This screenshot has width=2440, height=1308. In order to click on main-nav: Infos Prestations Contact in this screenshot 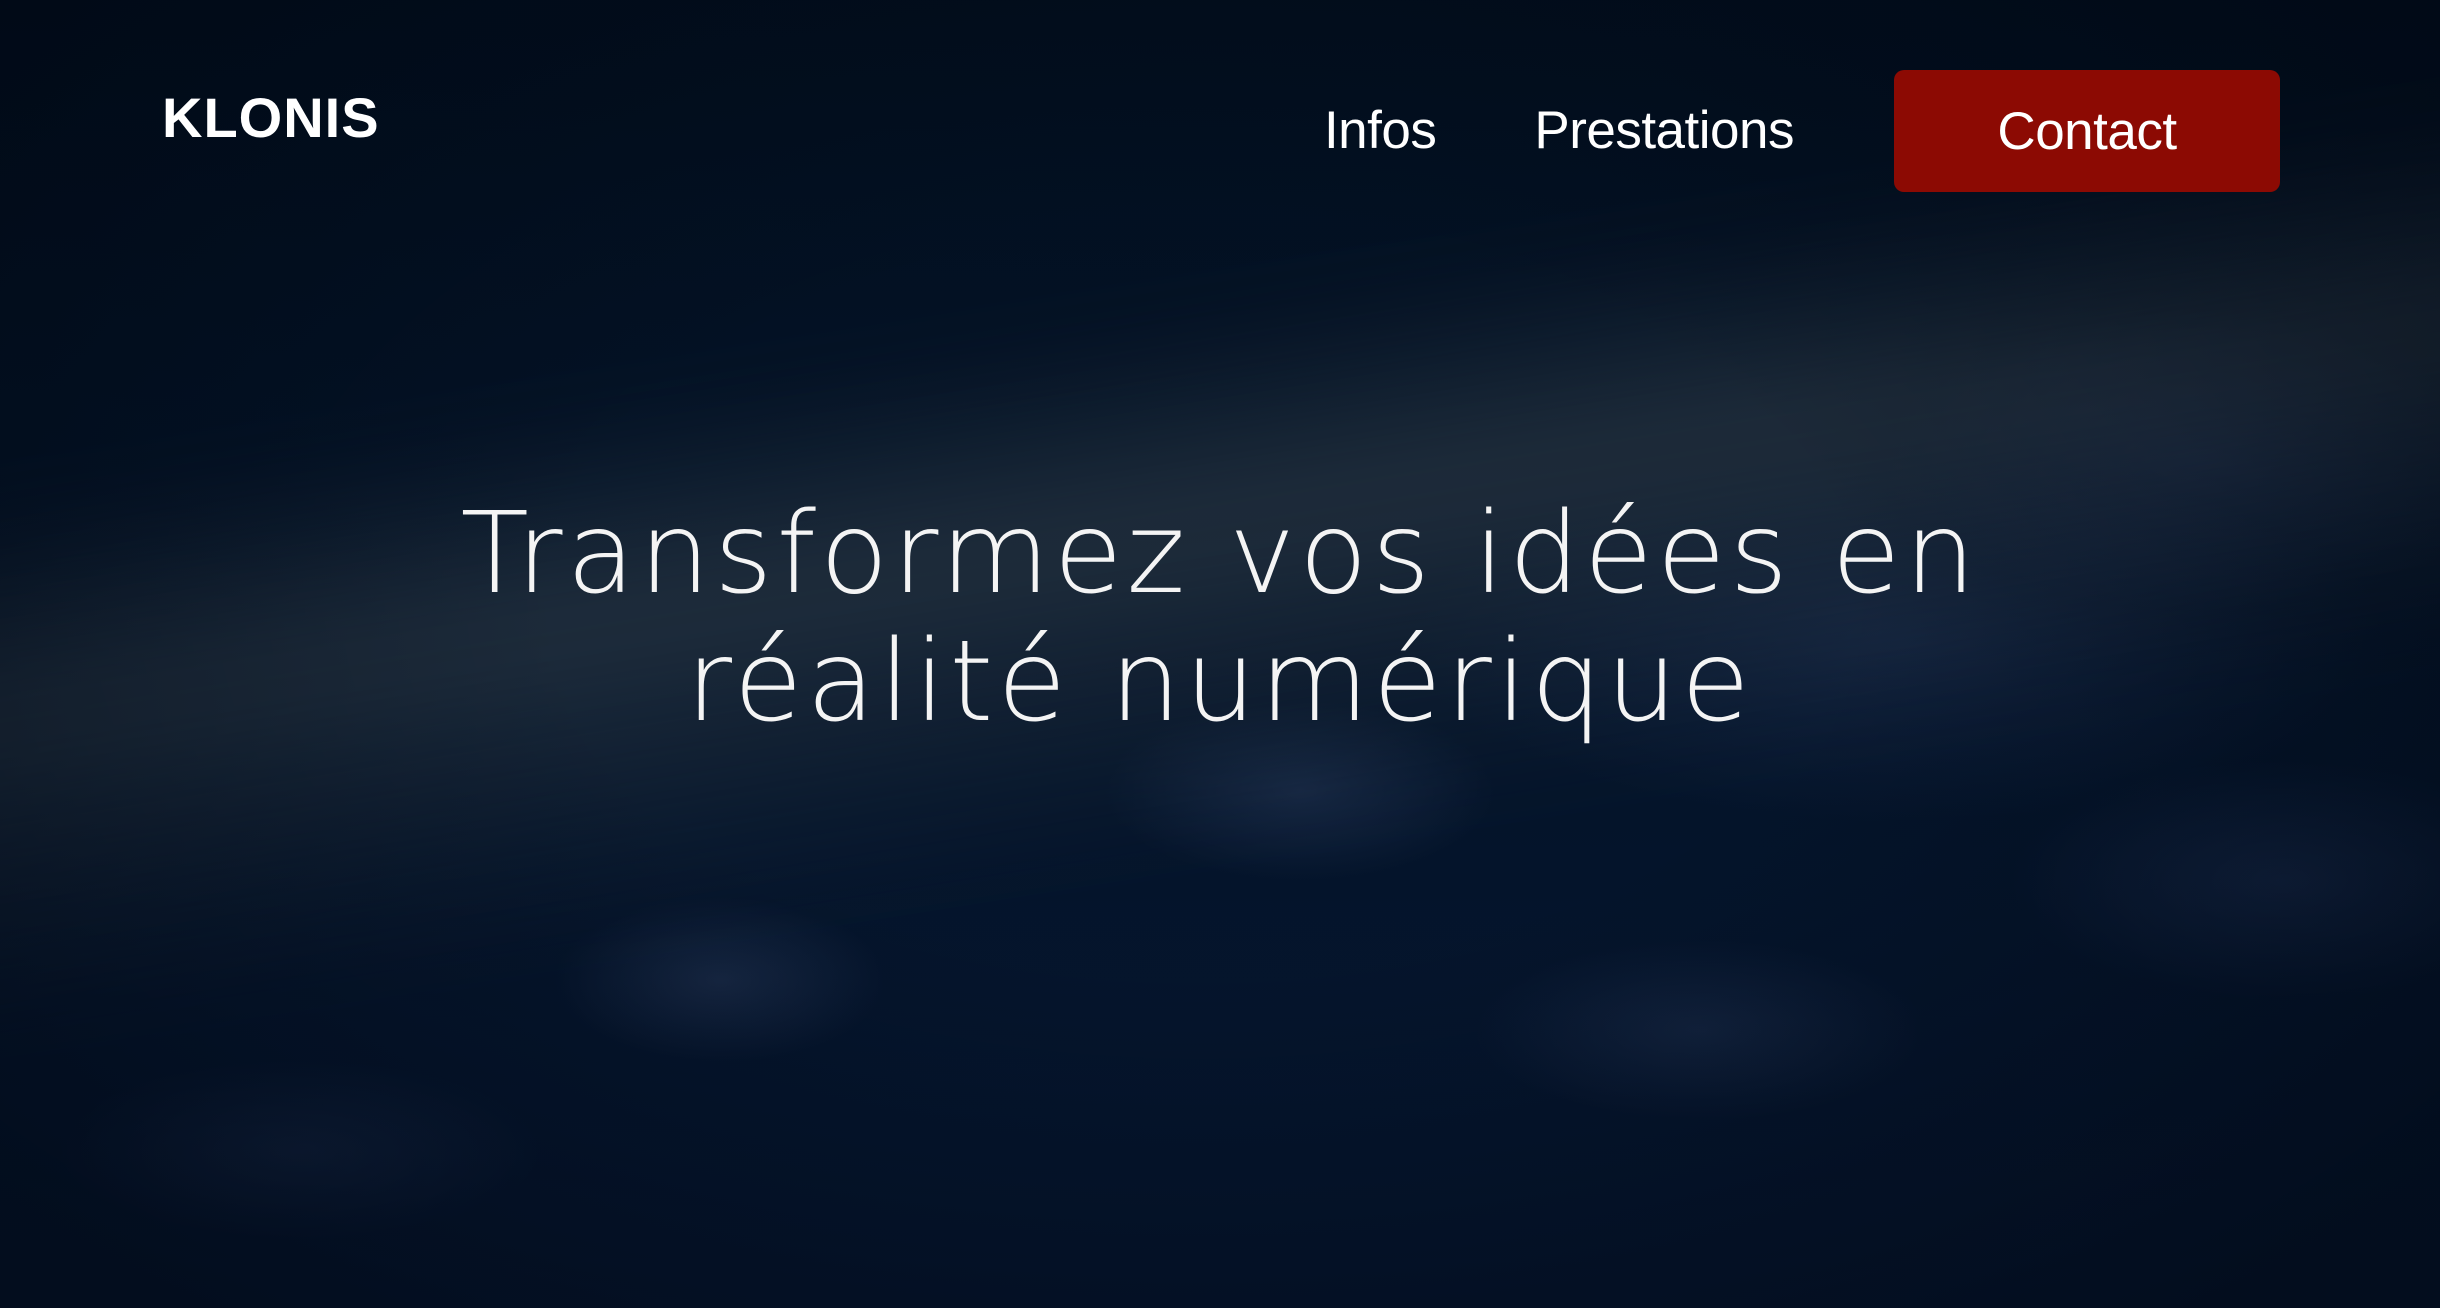, I will do `click(1802, 131)`.